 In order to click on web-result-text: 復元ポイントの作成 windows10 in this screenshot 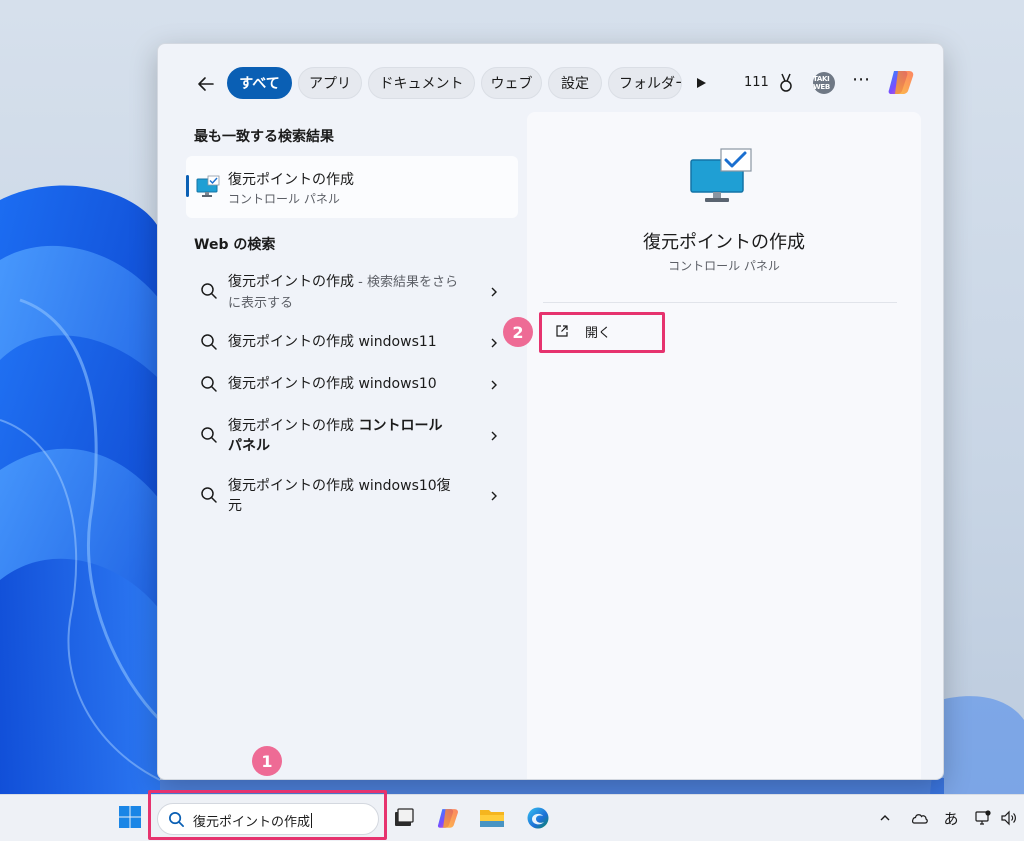, I will do `click(332, 384)`.